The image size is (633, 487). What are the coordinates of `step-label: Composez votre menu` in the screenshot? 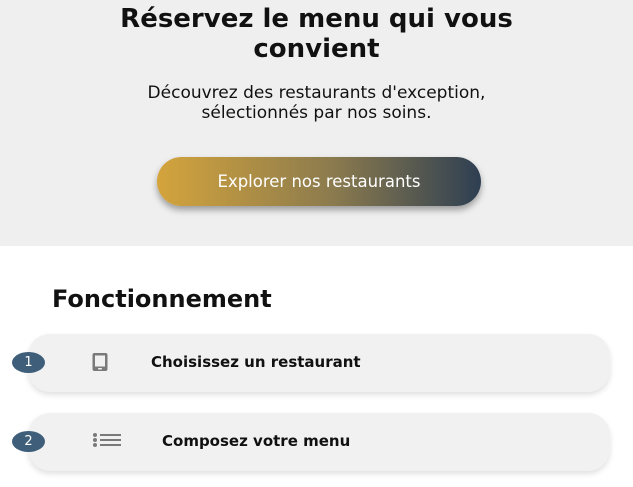 It's located at (256, 441).